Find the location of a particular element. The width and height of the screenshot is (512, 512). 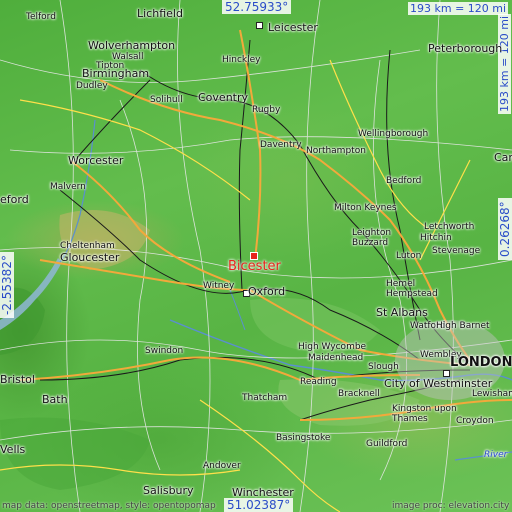

city-label: Maidenhead is located at coordinates (336, 358).